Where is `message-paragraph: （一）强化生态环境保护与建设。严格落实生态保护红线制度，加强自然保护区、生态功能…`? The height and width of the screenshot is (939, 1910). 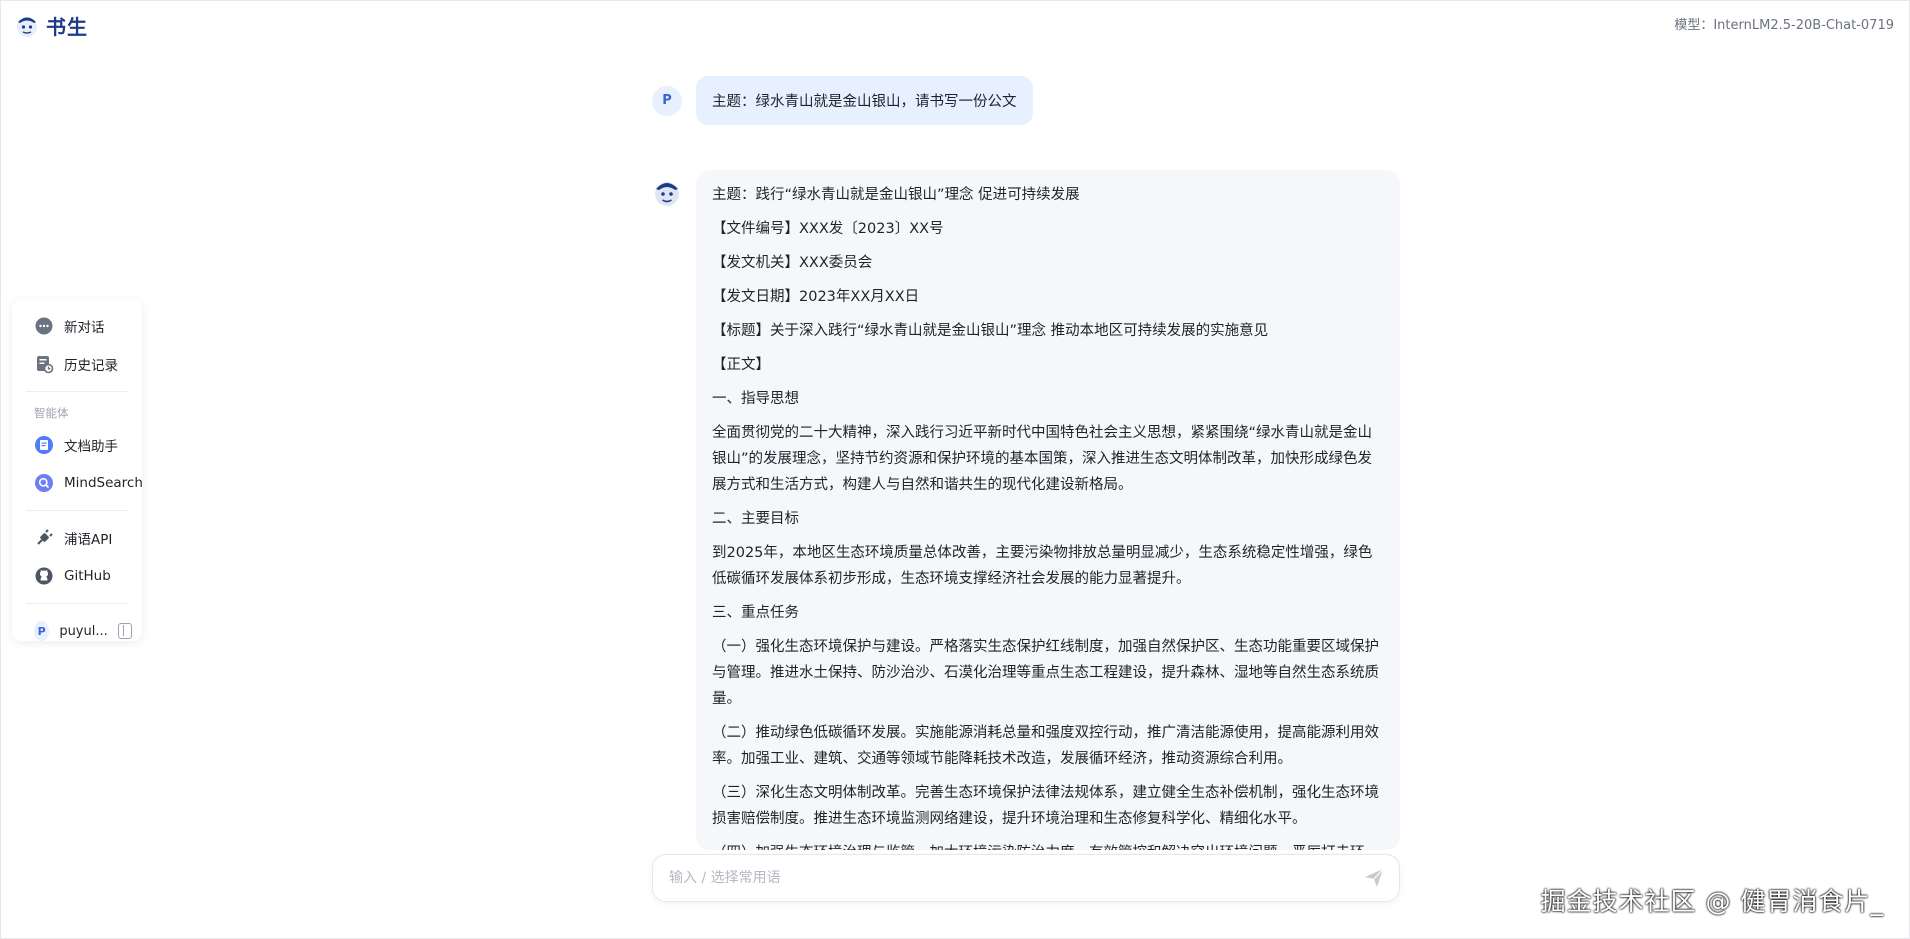 message-paragraph: （一）强化生态环境保护与建设。严格落实生态保护红线制度，加强自然保护区、生态功能… is located at coordinates (1045, 673).